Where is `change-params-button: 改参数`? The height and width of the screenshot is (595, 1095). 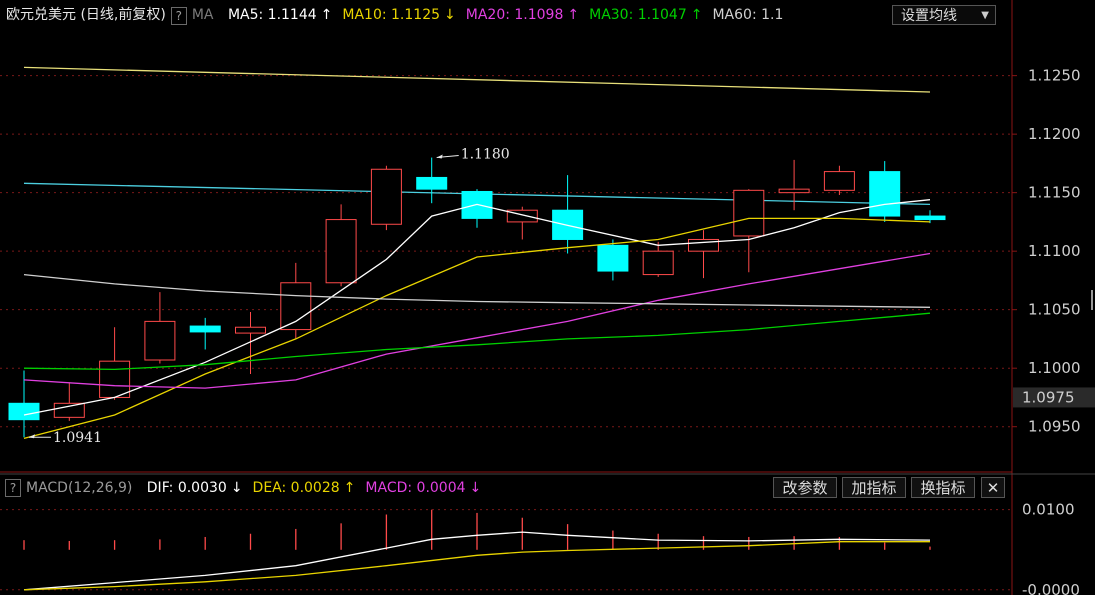 change-params-button: 改参数 is located at coordinates (805, 487).